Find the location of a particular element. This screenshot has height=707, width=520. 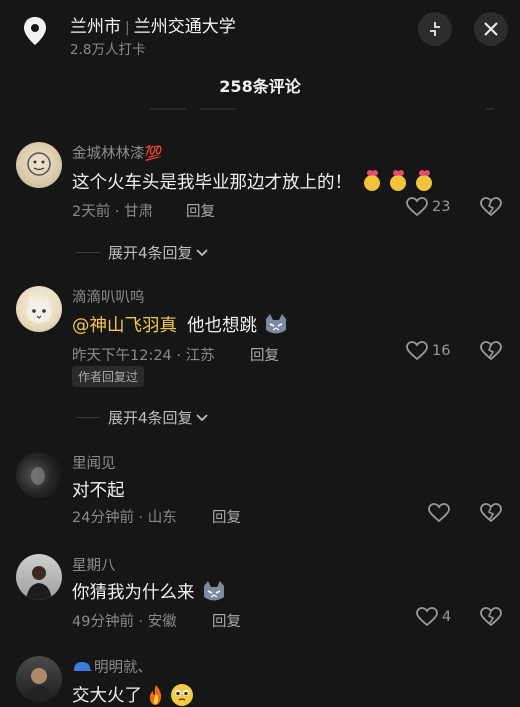

comment-body: 他也想跳 is located at coordinates (222, 326).